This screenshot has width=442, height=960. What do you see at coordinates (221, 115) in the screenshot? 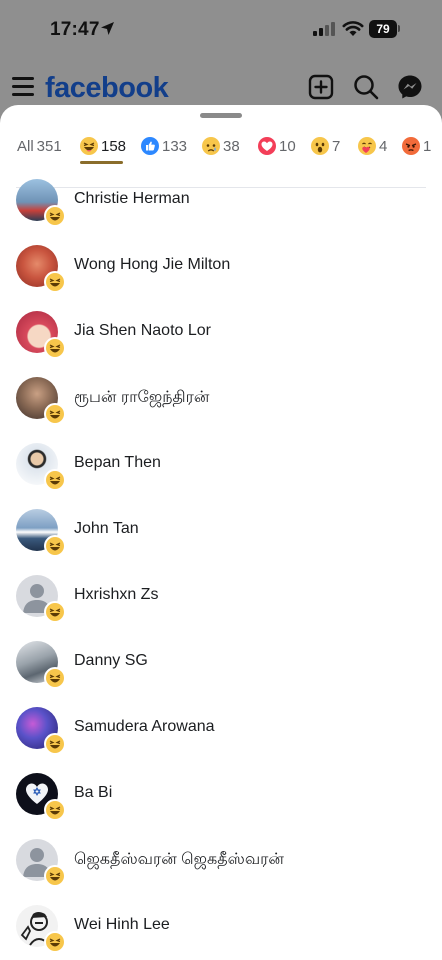
I see `sheet-grabber` at bounding box center [221, 115].